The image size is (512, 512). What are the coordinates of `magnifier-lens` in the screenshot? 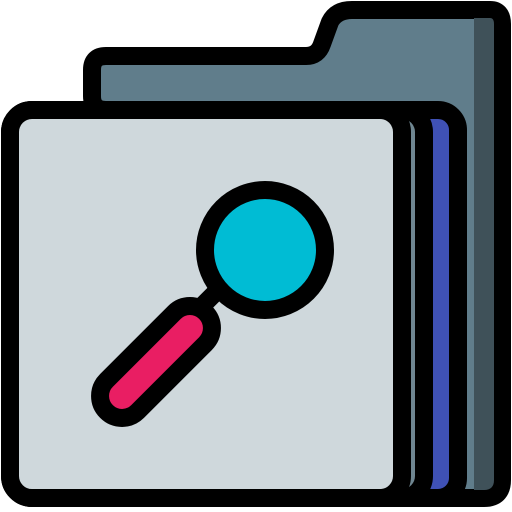 It's located at (265, 250).